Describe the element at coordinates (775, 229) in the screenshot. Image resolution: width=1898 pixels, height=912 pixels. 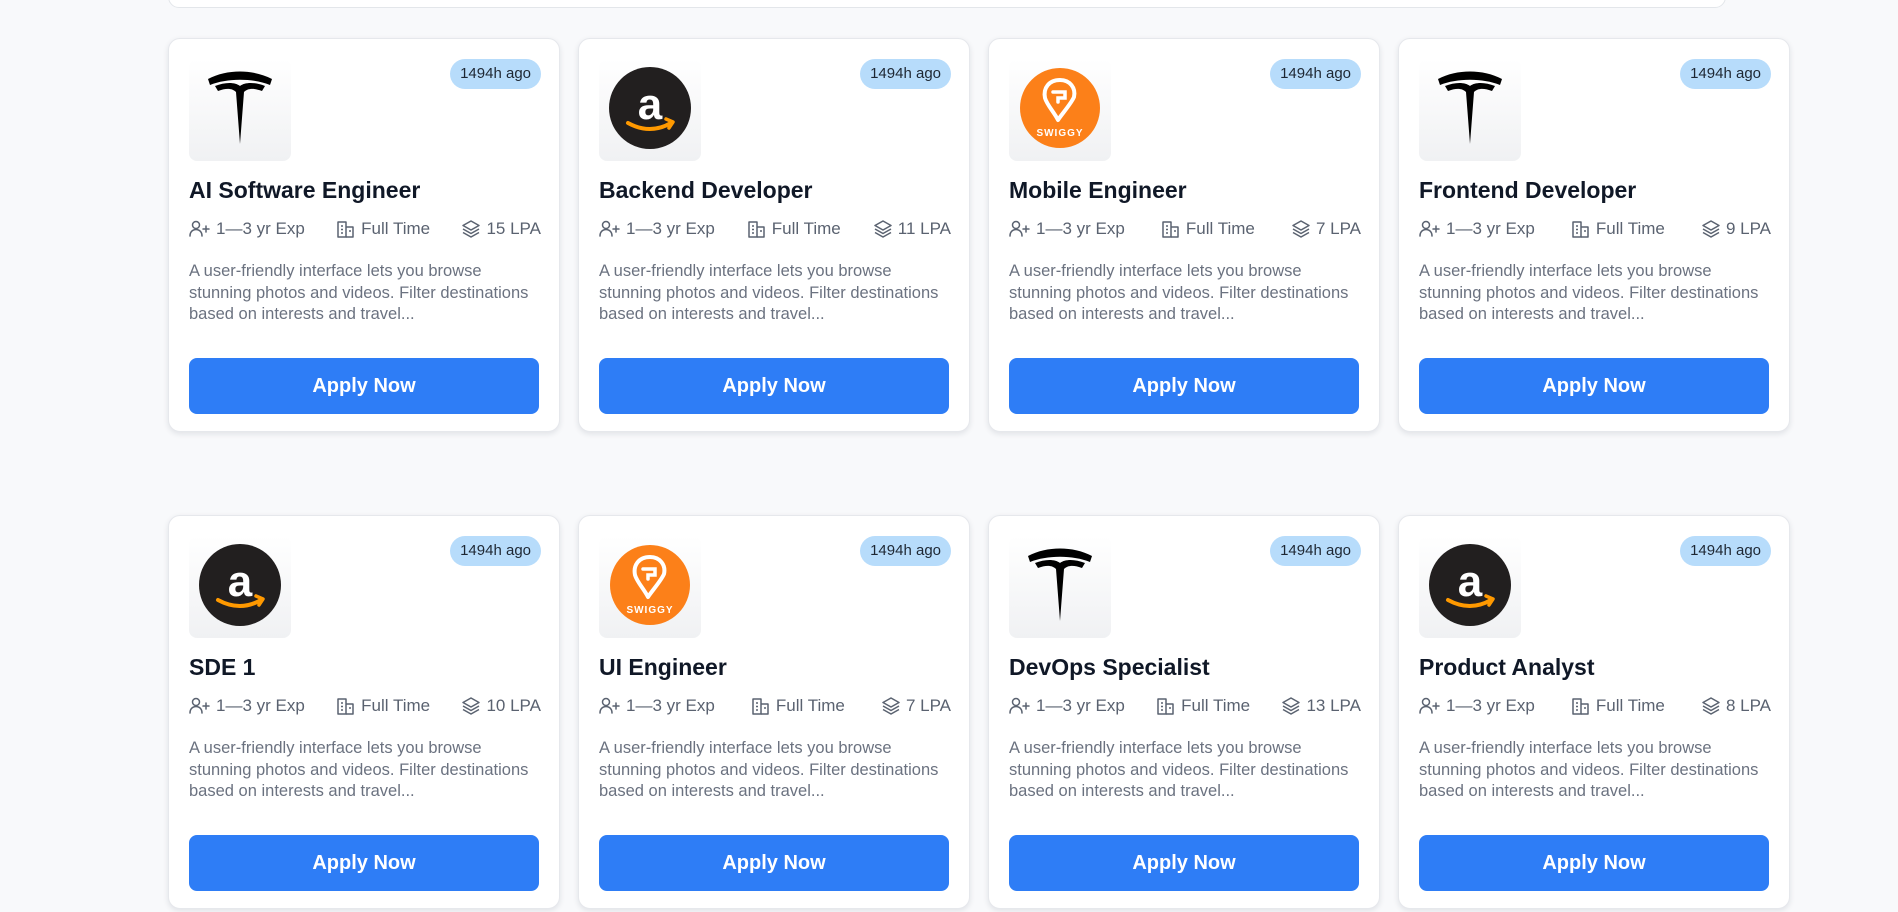
I see `job-meta: 1—3 yr Exp Full Time 11 LPA` at that location.